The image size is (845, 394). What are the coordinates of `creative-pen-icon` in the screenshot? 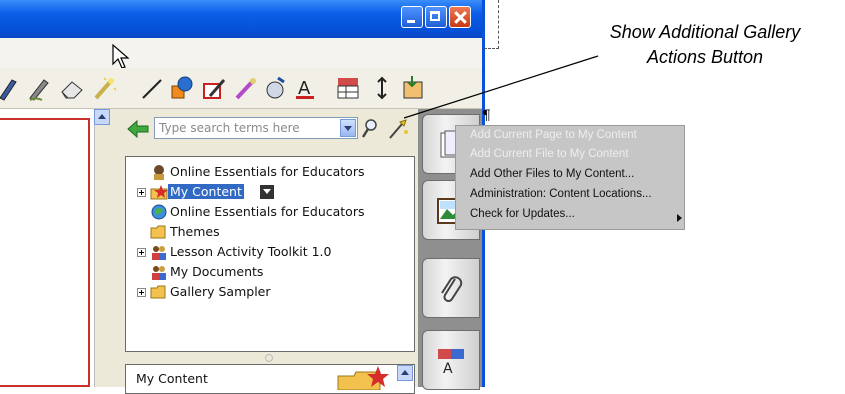 It's located at (40, 88).